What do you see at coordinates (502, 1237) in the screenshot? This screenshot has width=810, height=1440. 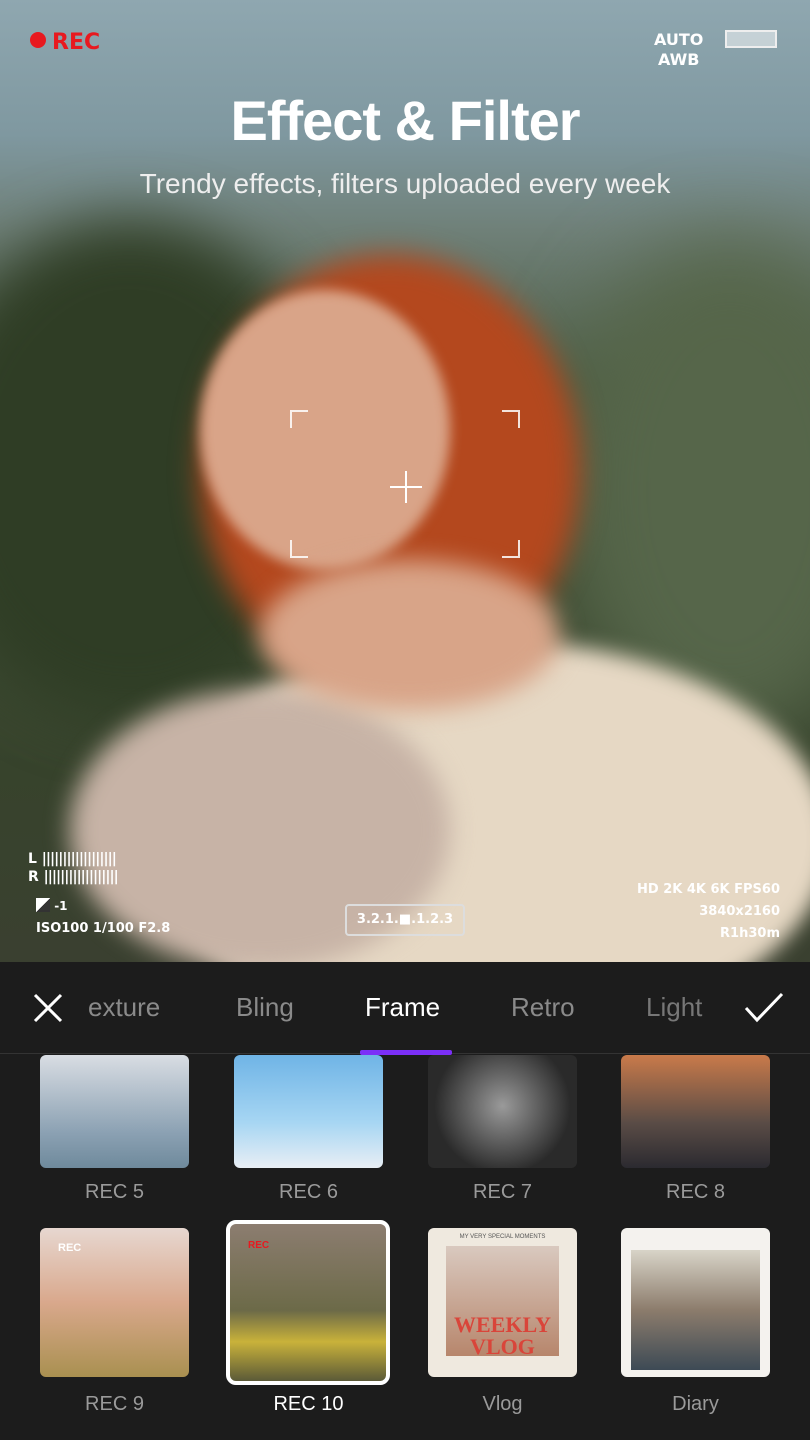 I see `thumb-caption: MY VERY SPECIAL MOMENTS` at bounding box center [502, 1237].